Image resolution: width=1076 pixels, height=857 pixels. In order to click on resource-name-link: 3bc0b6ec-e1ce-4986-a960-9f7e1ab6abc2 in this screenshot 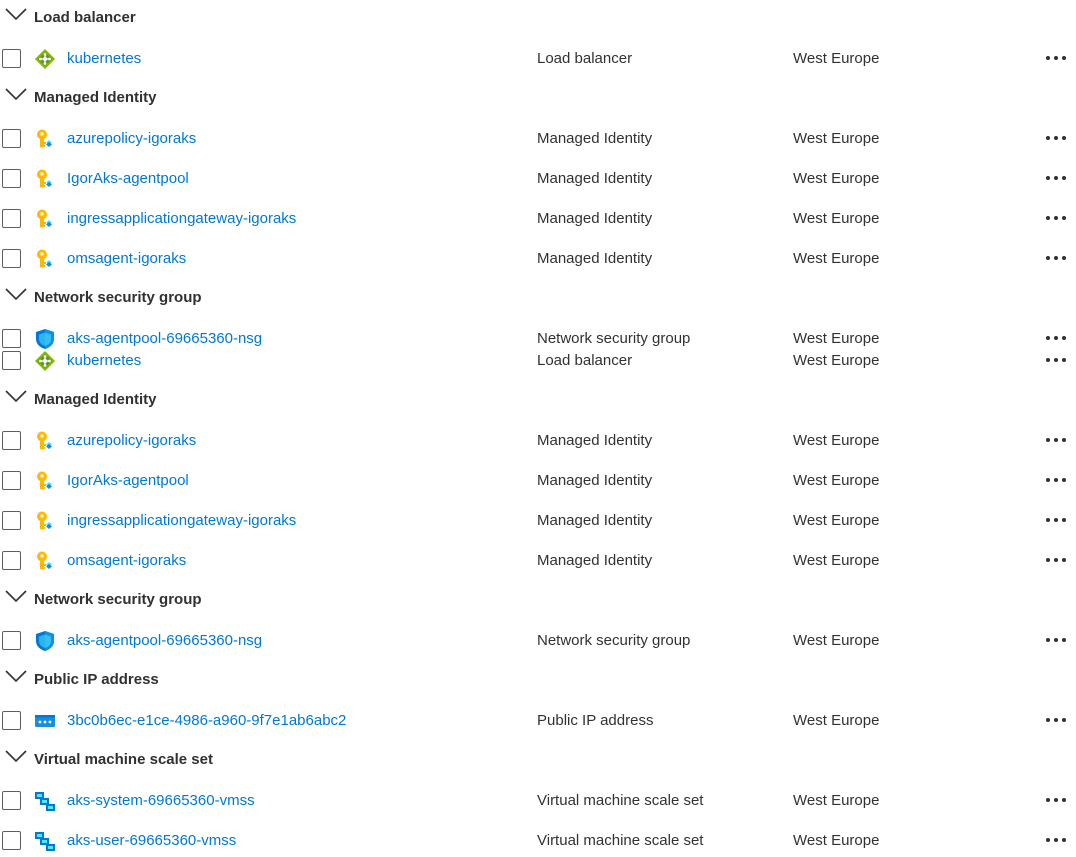, I will do `click(206, 721)`.